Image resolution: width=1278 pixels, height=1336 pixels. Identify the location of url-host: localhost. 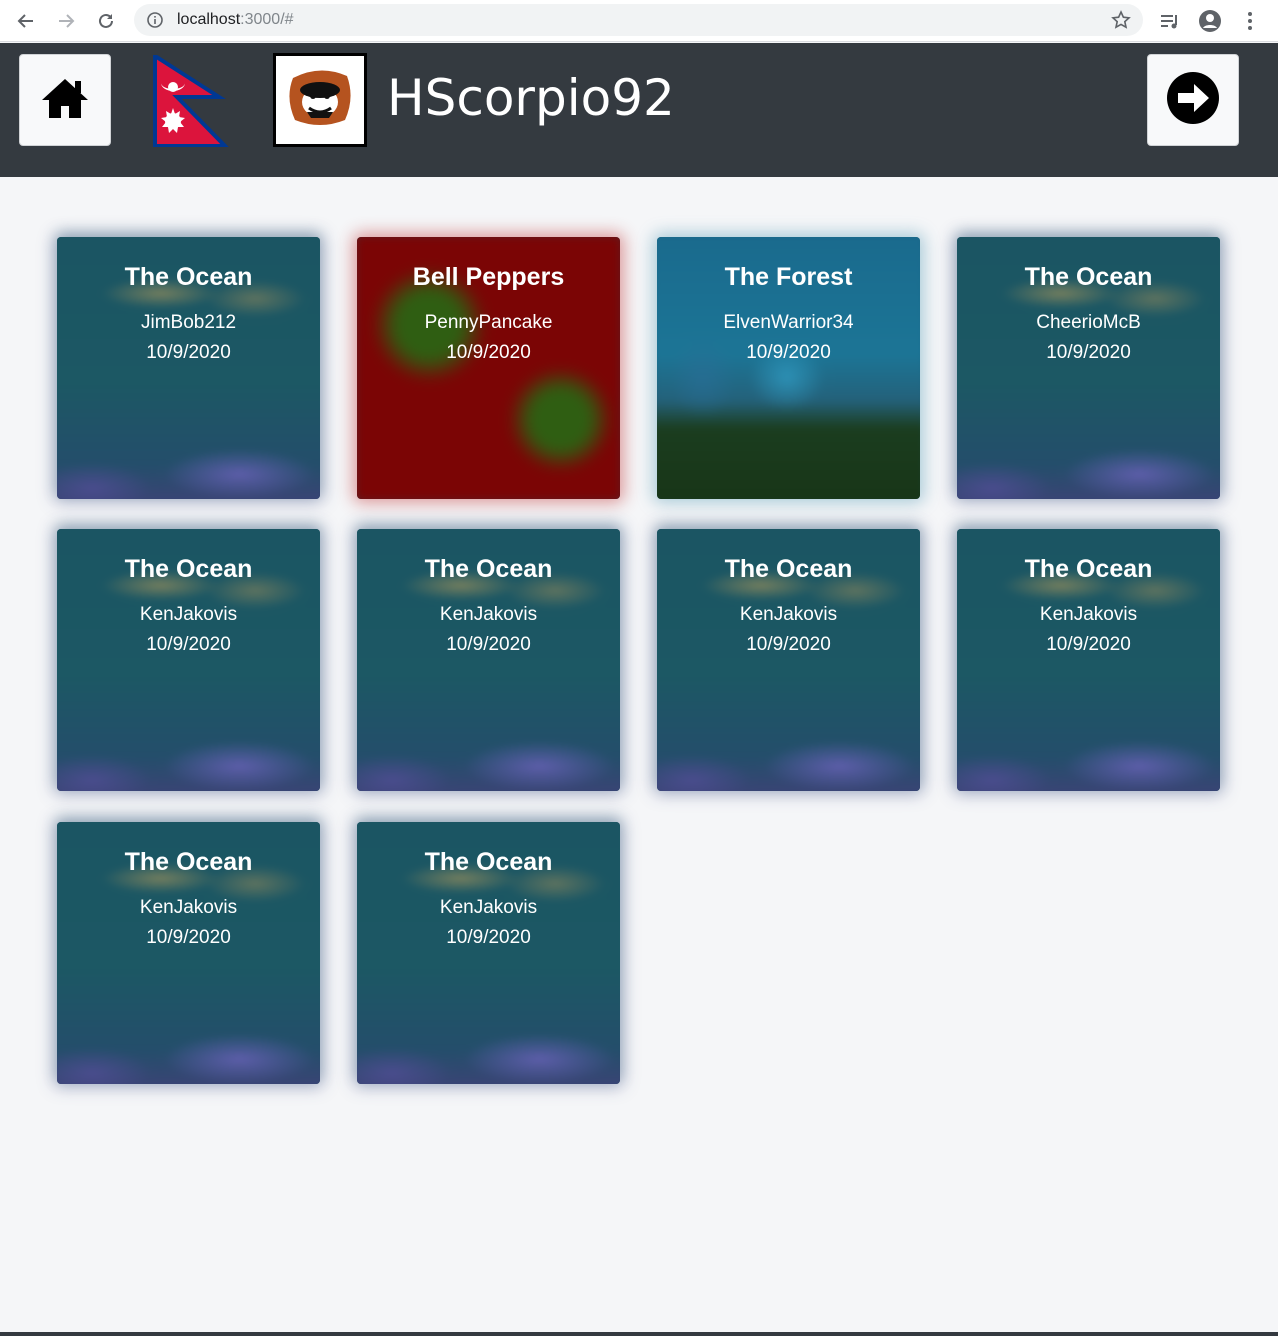
(209, 19).